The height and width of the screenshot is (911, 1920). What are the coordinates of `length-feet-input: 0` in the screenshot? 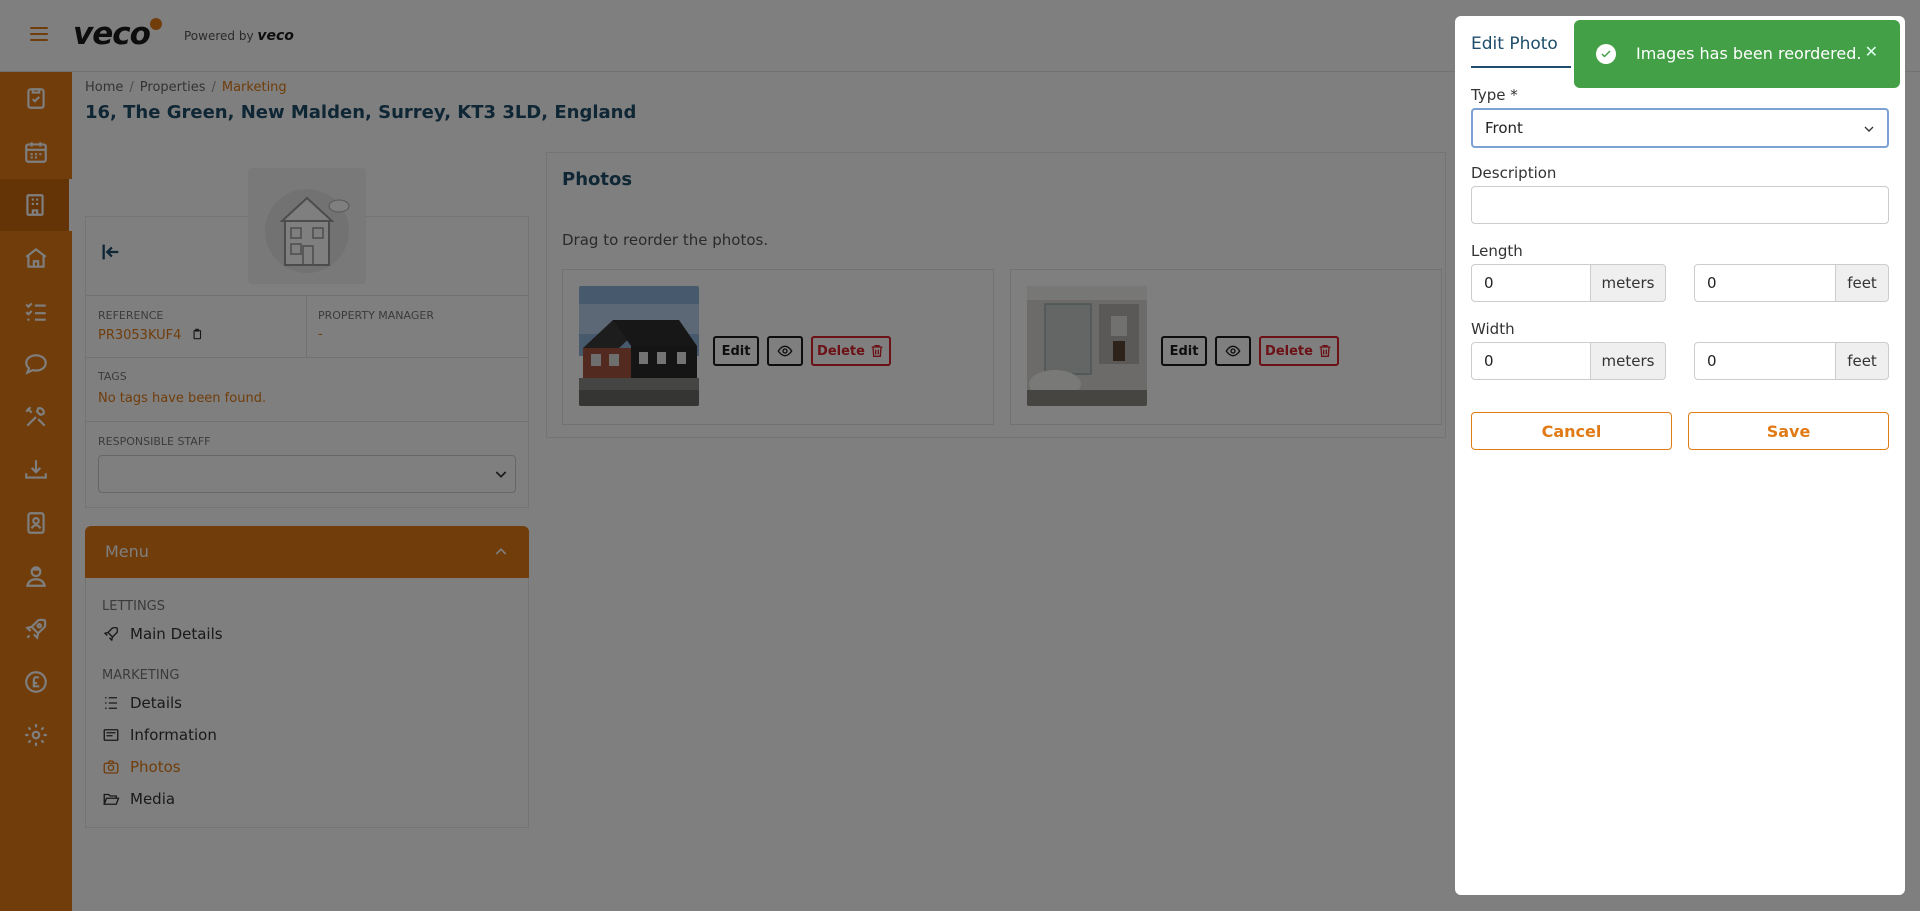 It's located at (1765, 283).